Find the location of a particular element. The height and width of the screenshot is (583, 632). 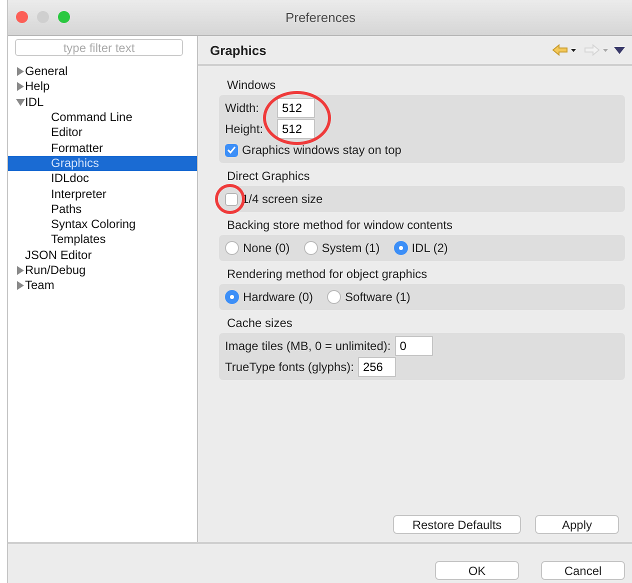

field-label: Image tiles (MB, 0 = unlimited): is located at coordinates (308, 346).